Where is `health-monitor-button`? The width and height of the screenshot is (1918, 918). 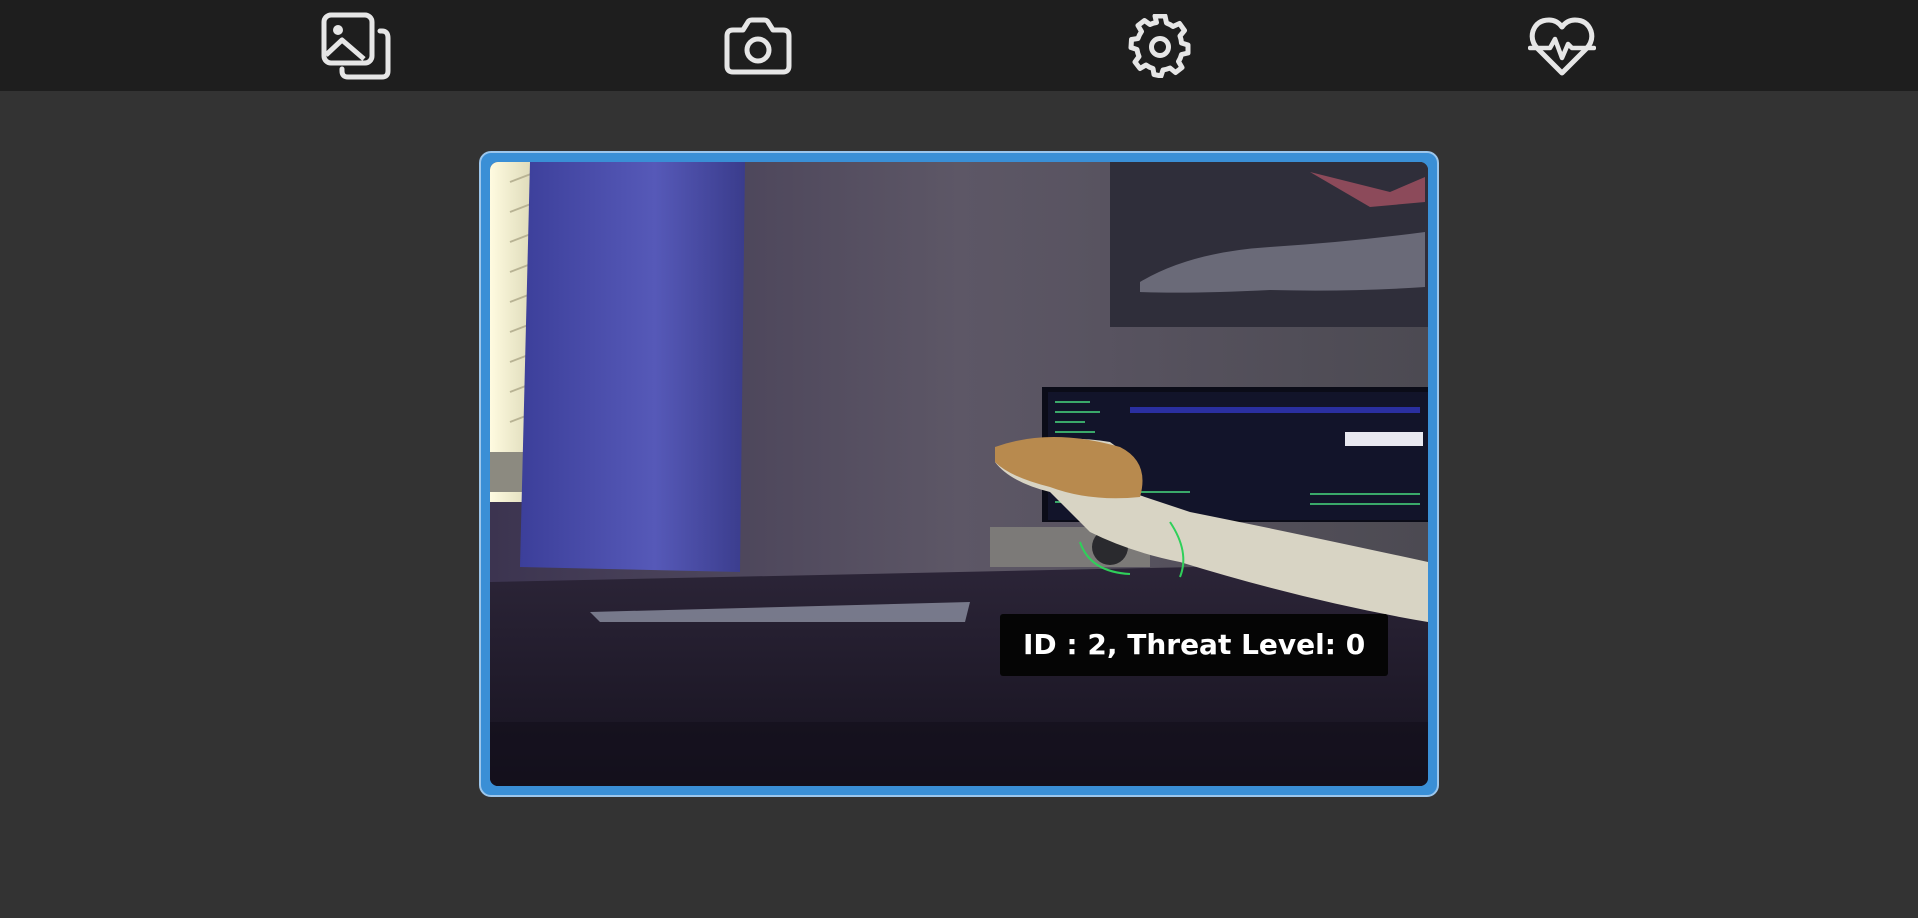
health-monitor-button is located at coordinates (1562, 46).